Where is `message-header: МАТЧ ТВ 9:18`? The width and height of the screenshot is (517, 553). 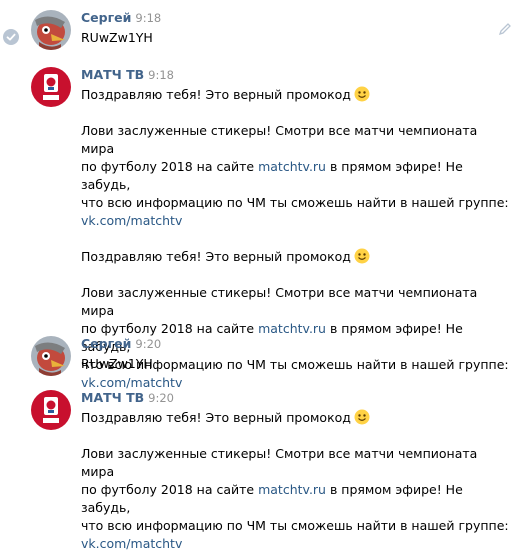
message-header: МАТЧ ТВ 9:18 is located at coordinates (127, 74).